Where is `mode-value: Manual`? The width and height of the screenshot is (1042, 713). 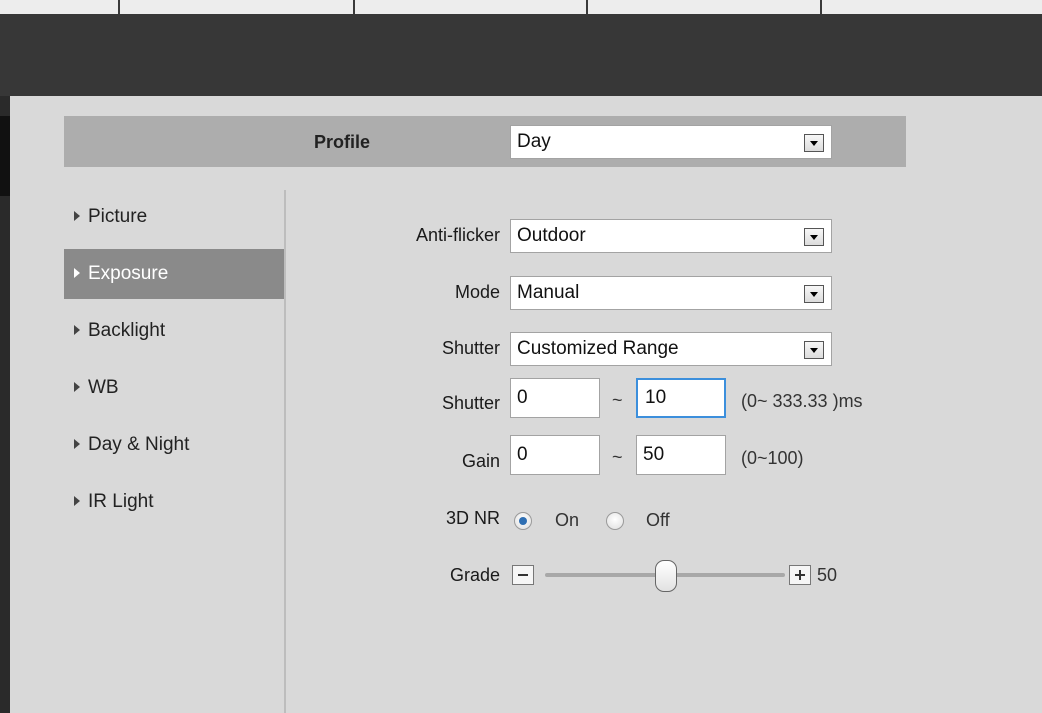 mode-value: Manual is located at coordinates (548, 292).